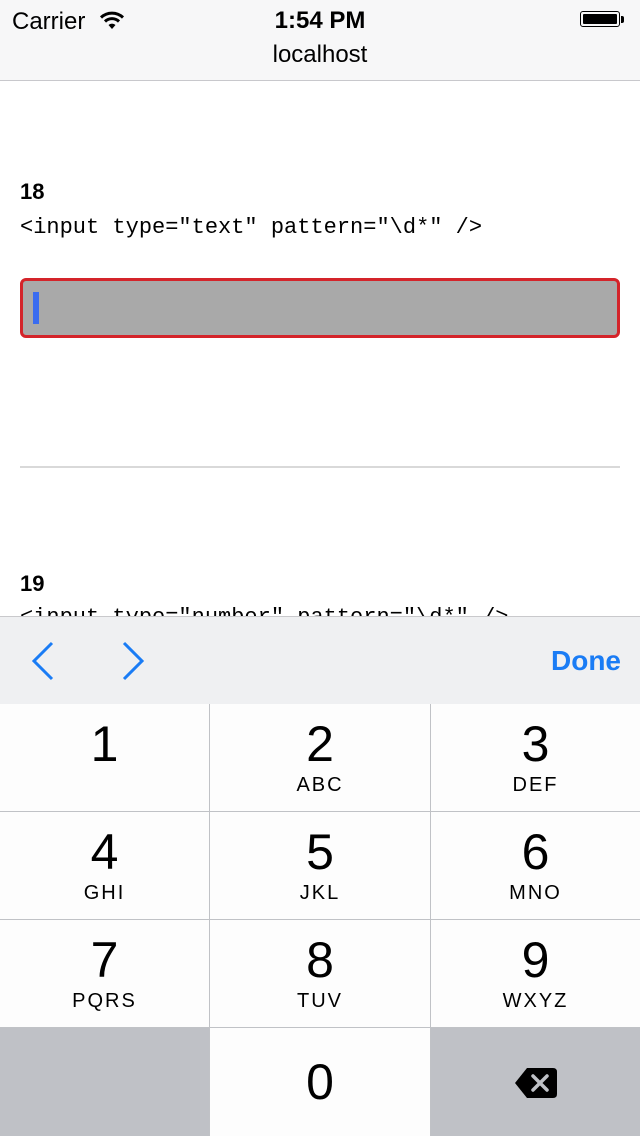 The image size is (640, 1136). I want to click on chevron-left-icon, so click(42, 661).